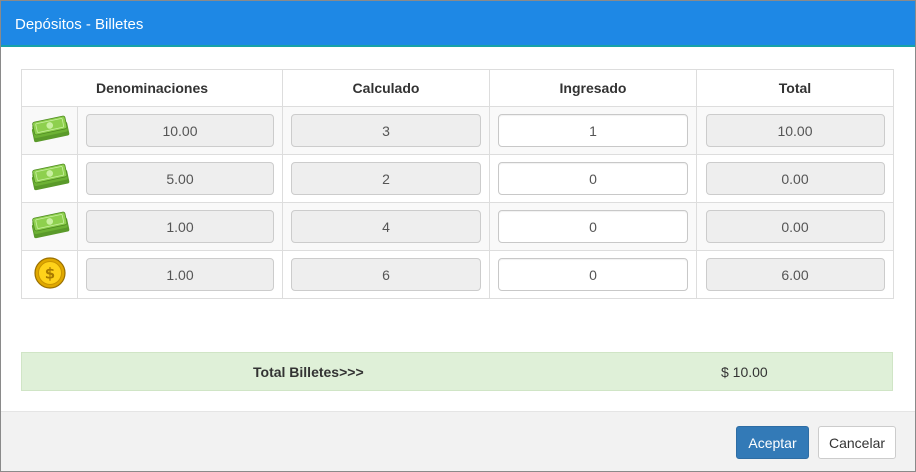  I want to click on accept-button: Aceptar, so click(772, 442).